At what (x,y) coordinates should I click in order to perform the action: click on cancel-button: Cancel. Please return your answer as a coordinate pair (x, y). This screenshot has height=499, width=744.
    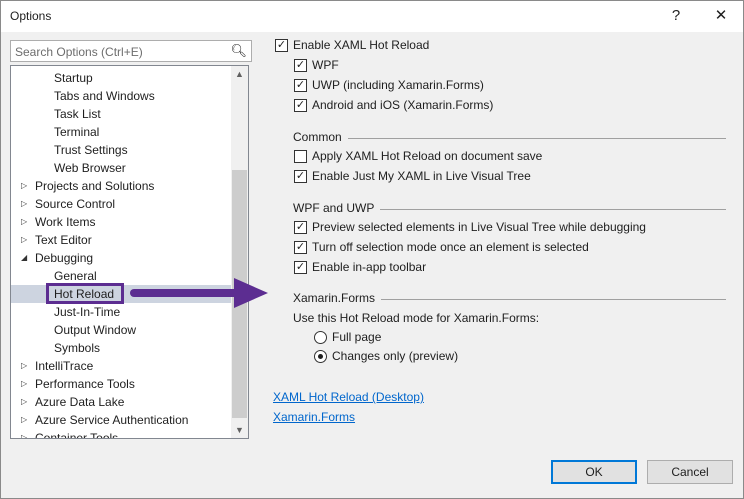
    Looking at the image, I should click on (690, 472).